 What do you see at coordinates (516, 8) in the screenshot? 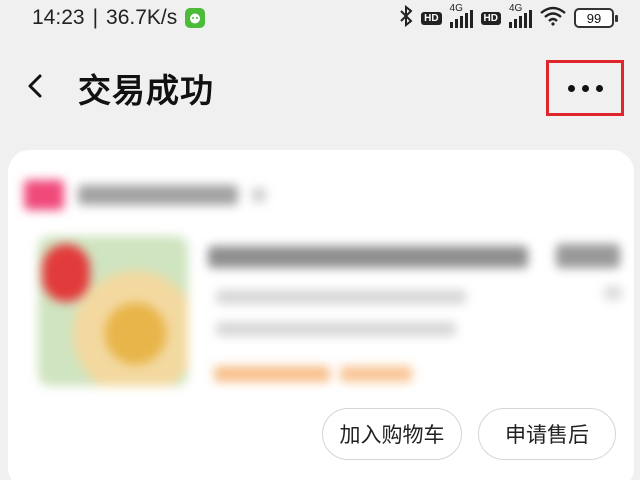
I see `network-type-2: 4G` at bounding box center [516, 8].